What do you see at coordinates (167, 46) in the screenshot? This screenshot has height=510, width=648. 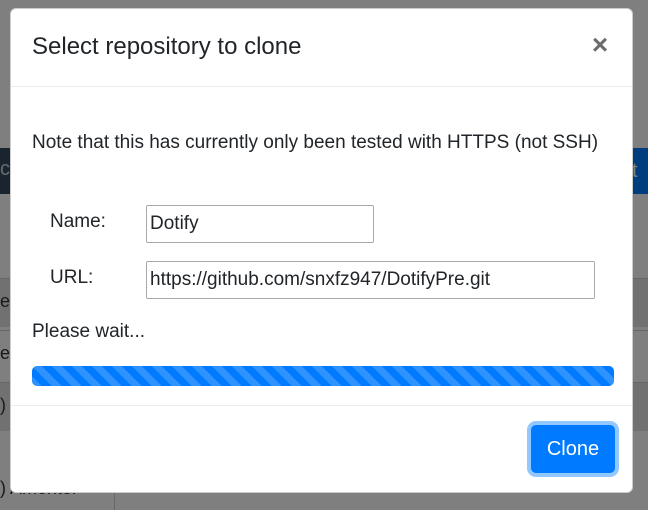 I see `modal-title: Select repository to clone` at bounding box center [167, 46].